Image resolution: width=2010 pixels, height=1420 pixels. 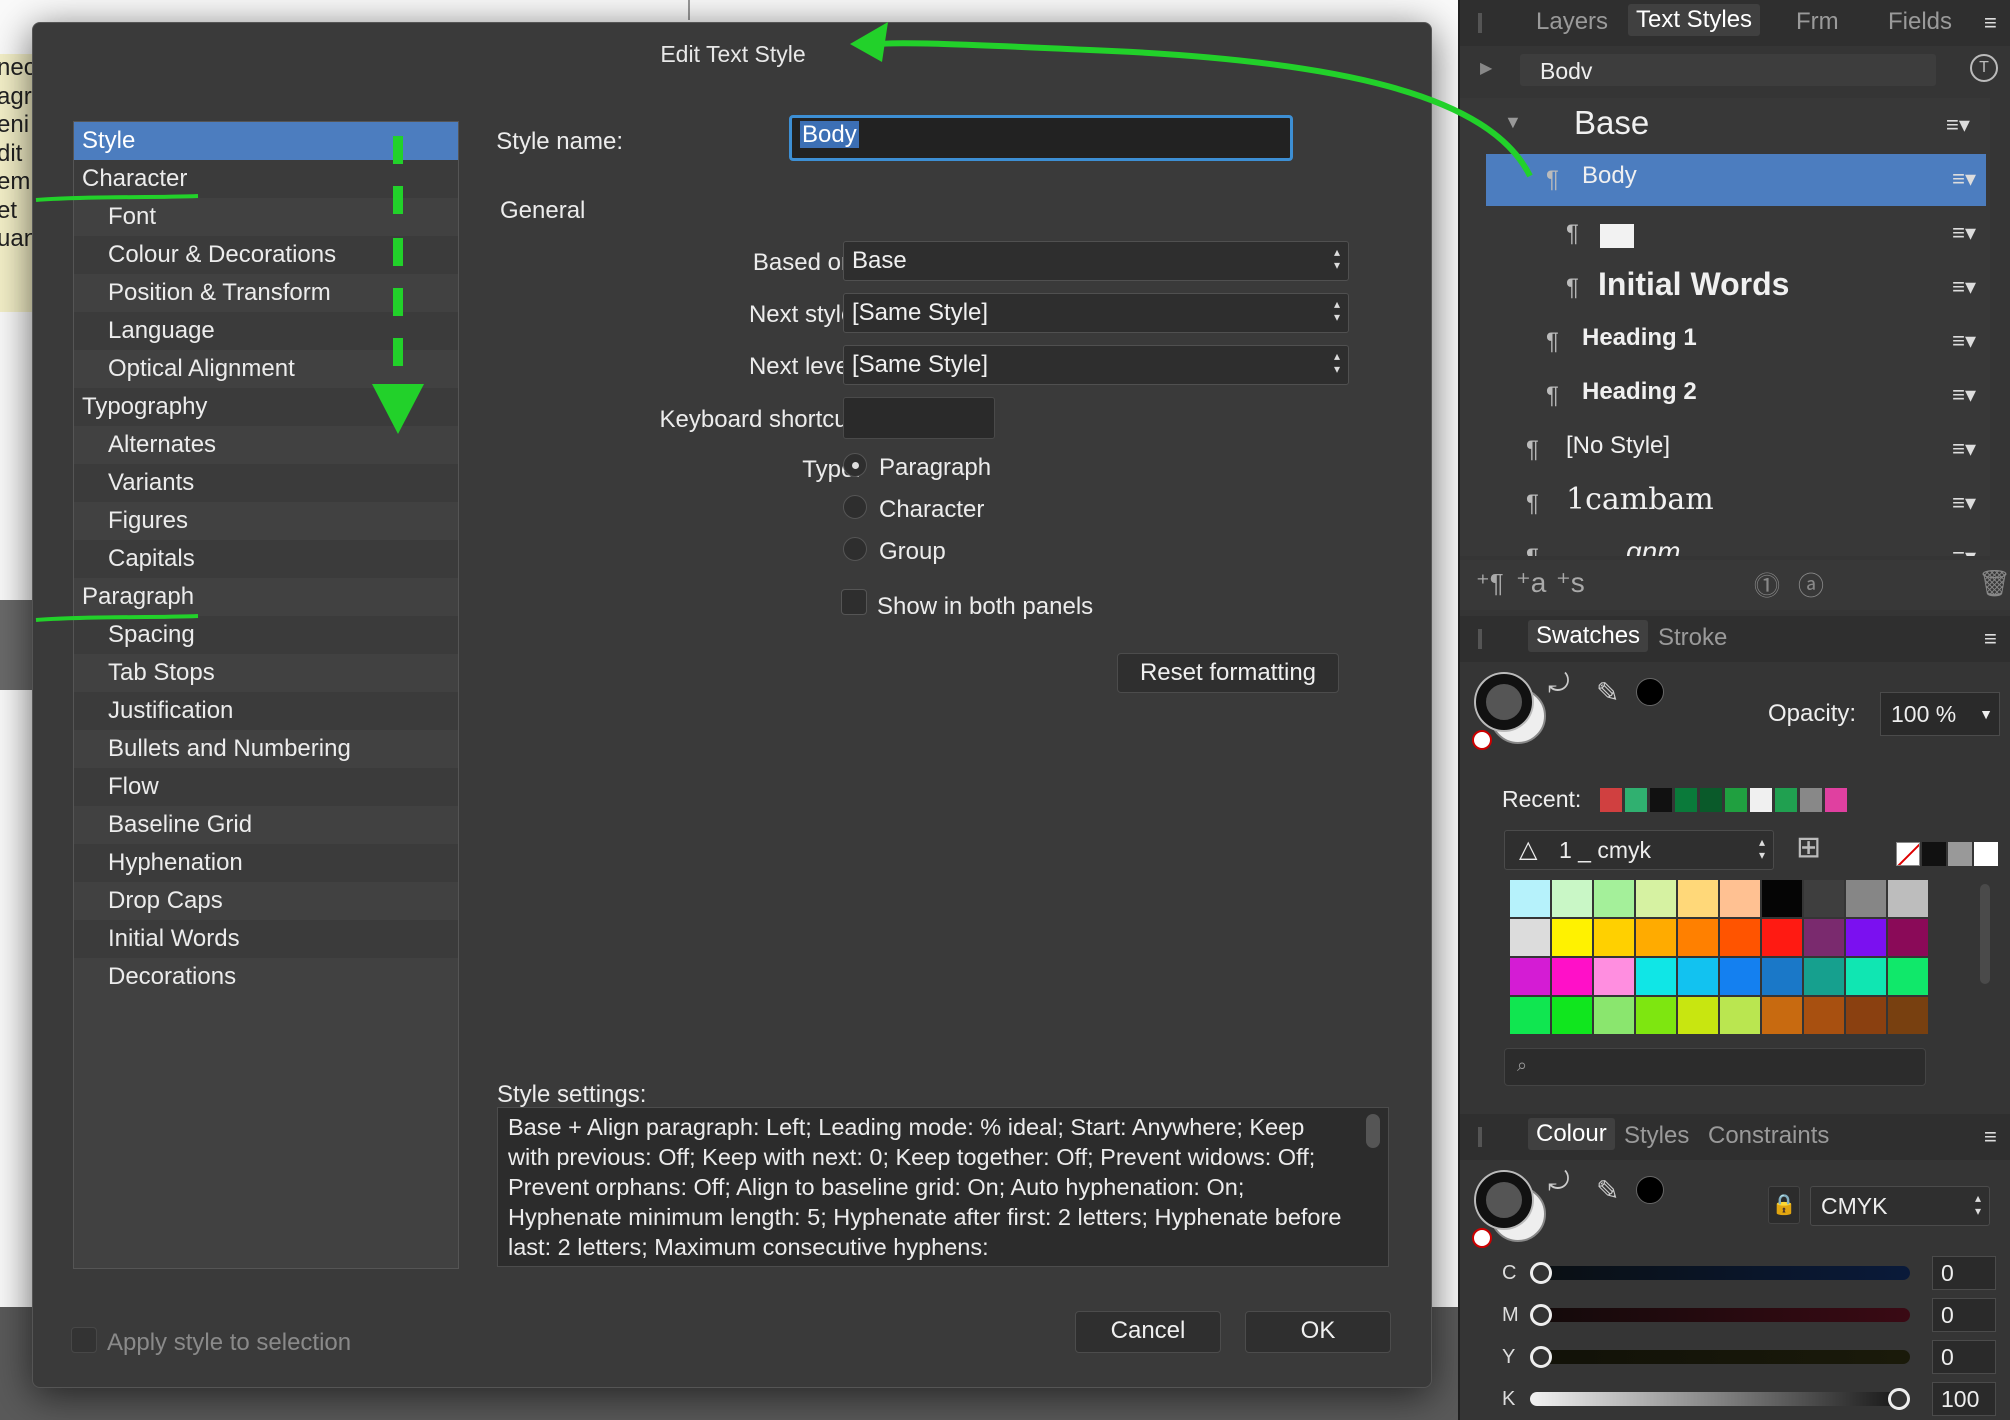 What do you see at coordinates (266, 179) in the screenshot?
I see `nav-item-character: Character` at bounding box center [266, 179].